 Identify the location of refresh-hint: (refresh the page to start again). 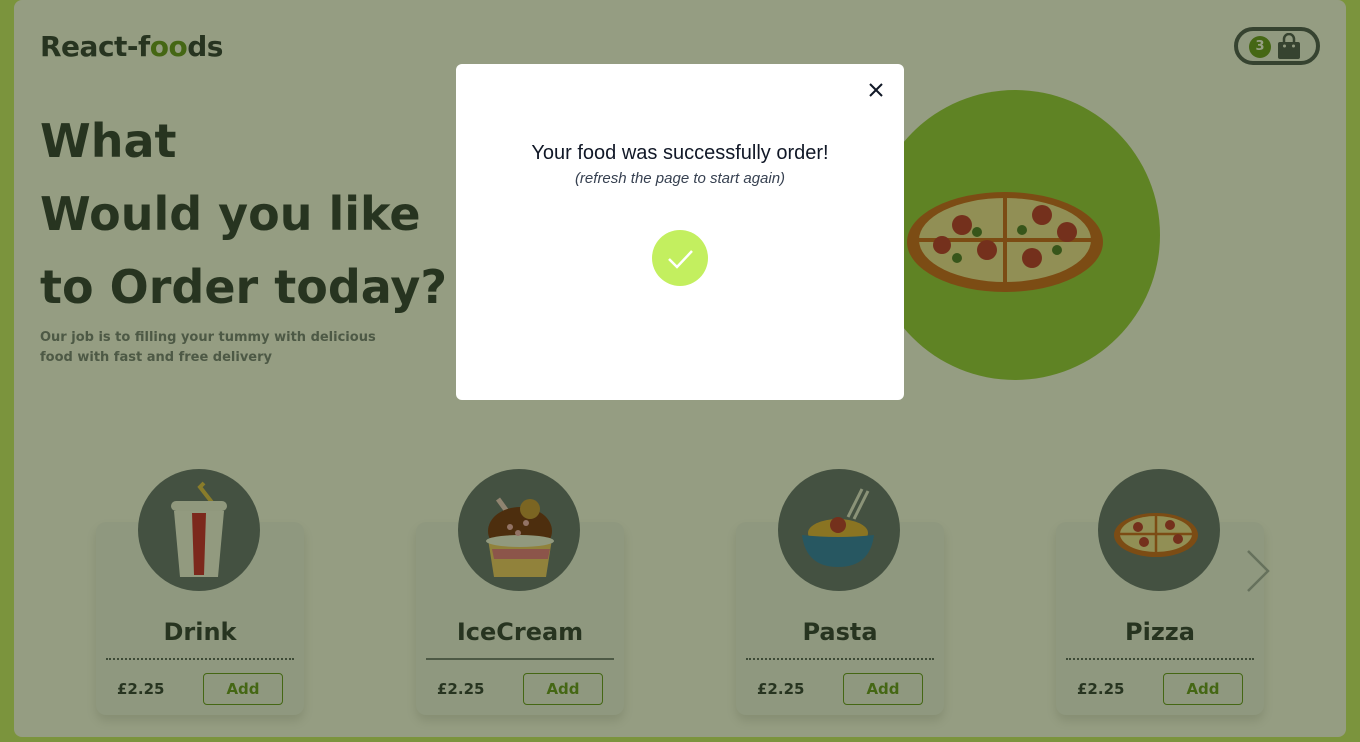
(680, 178).